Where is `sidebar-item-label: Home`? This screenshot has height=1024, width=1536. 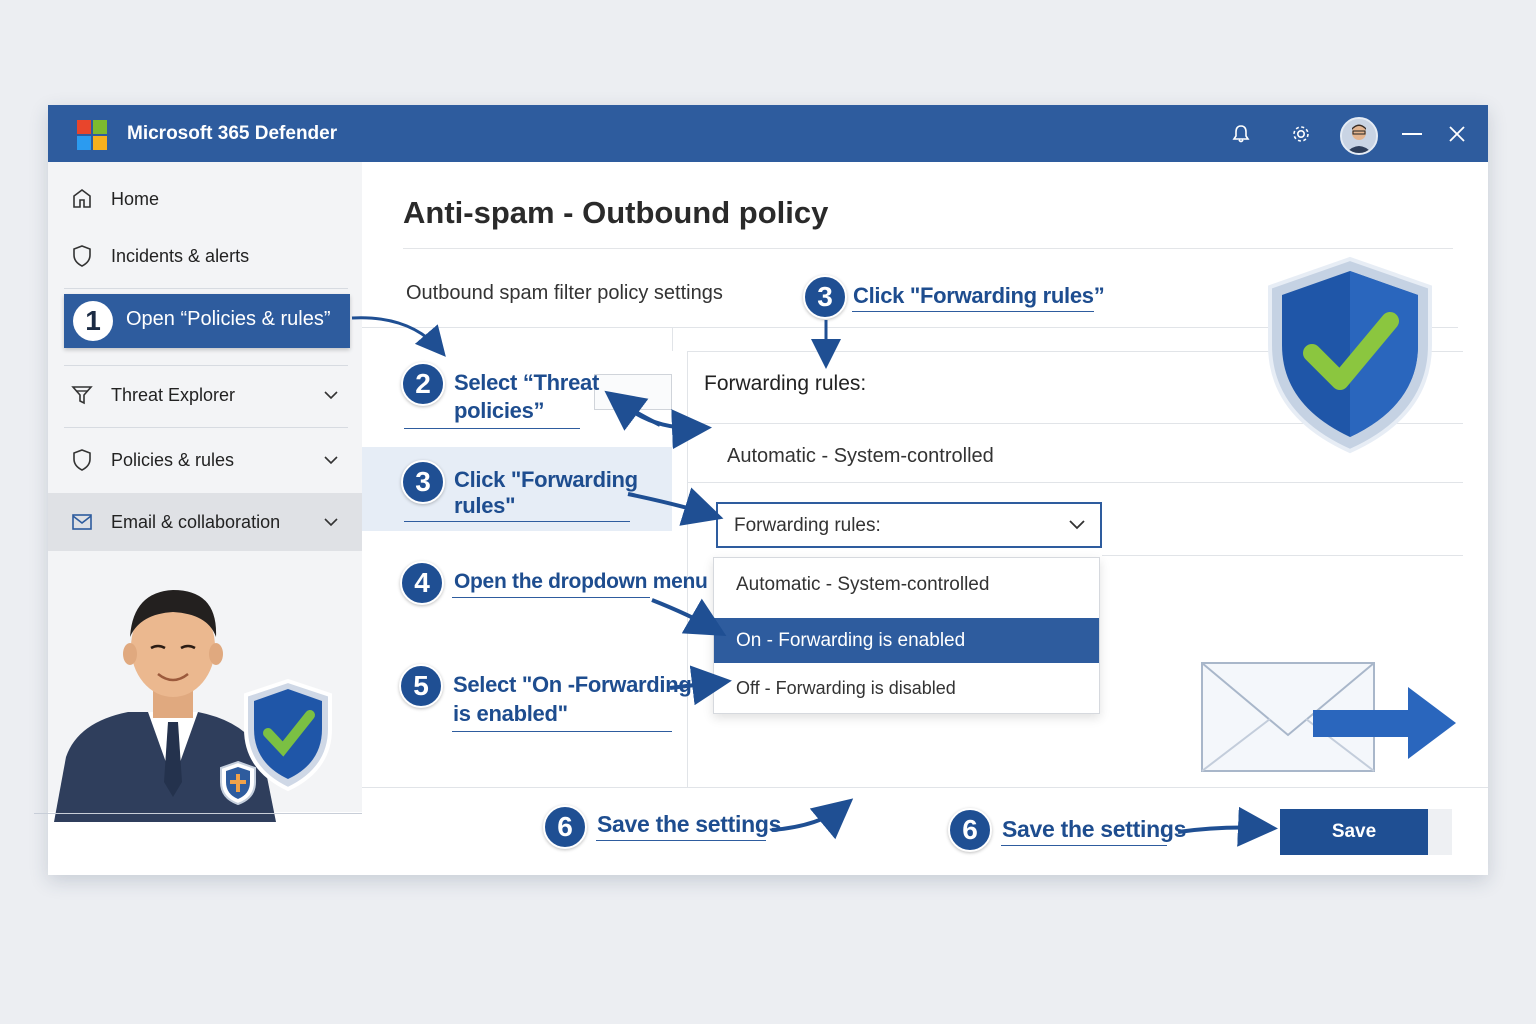 sidebar-item-label: Home is located at coordinates (135, 198).